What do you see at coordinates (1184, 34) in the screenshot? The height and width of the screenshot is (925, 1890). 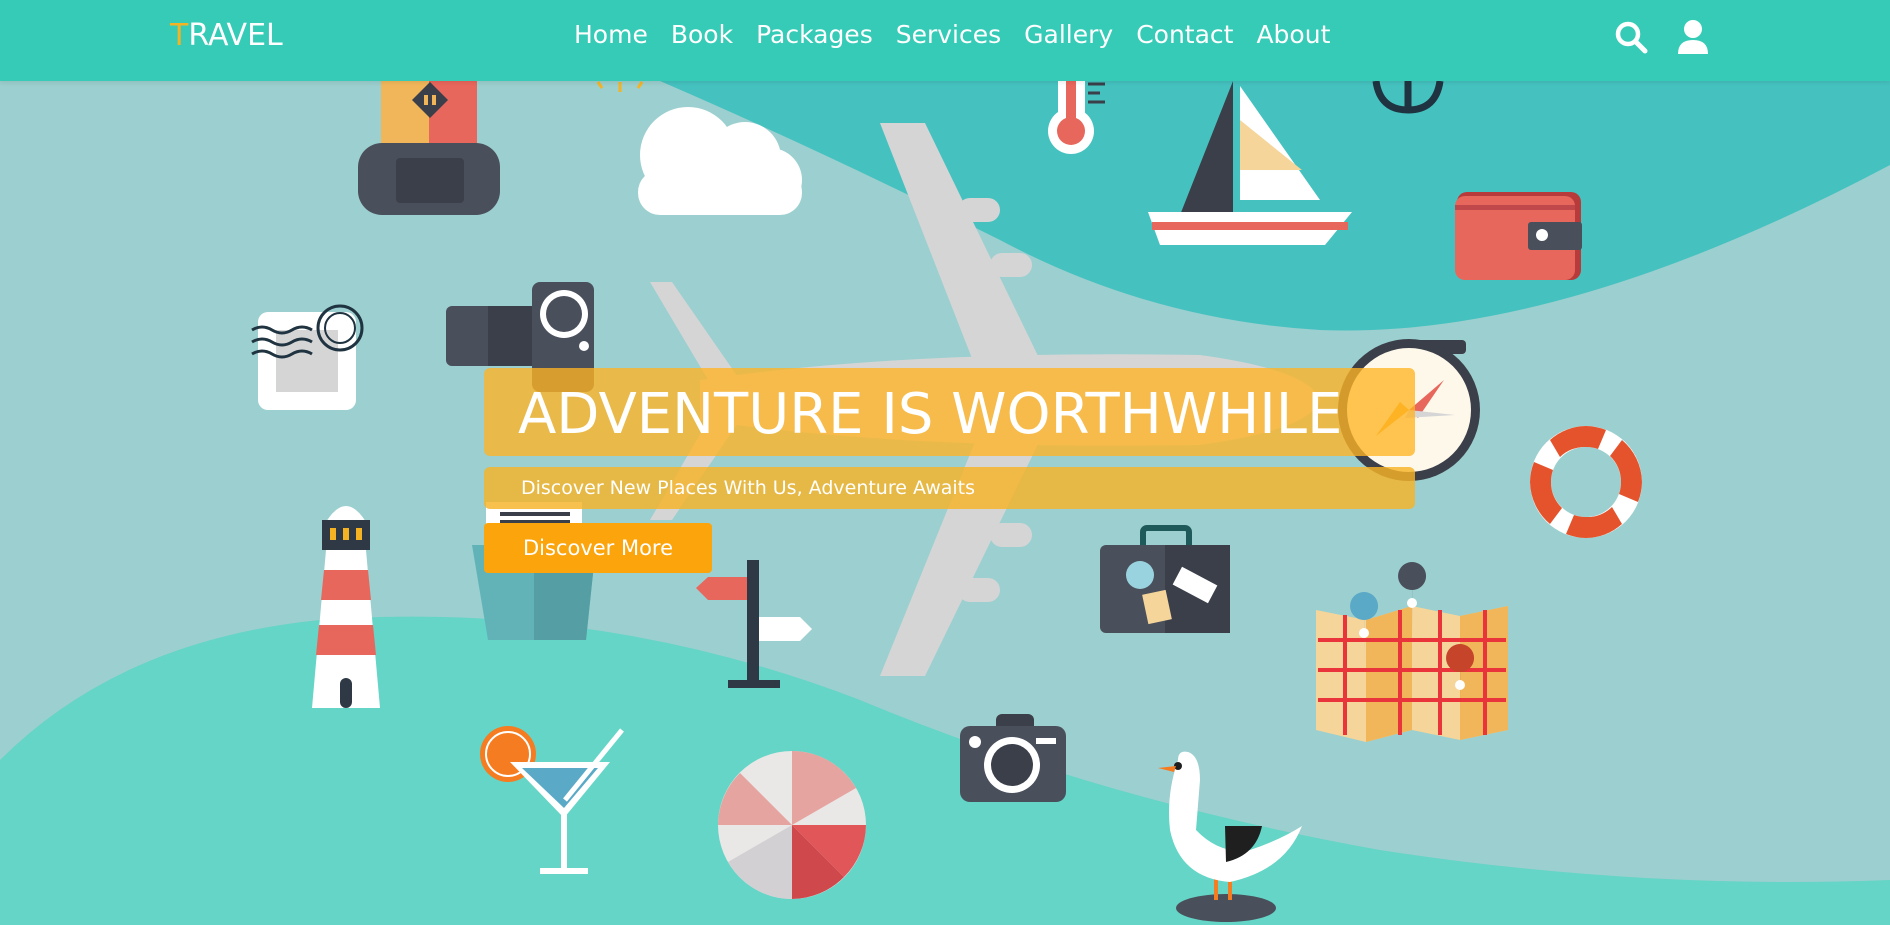 I see `nav-link-contact: Contact` at bounding box center [1184, 34].